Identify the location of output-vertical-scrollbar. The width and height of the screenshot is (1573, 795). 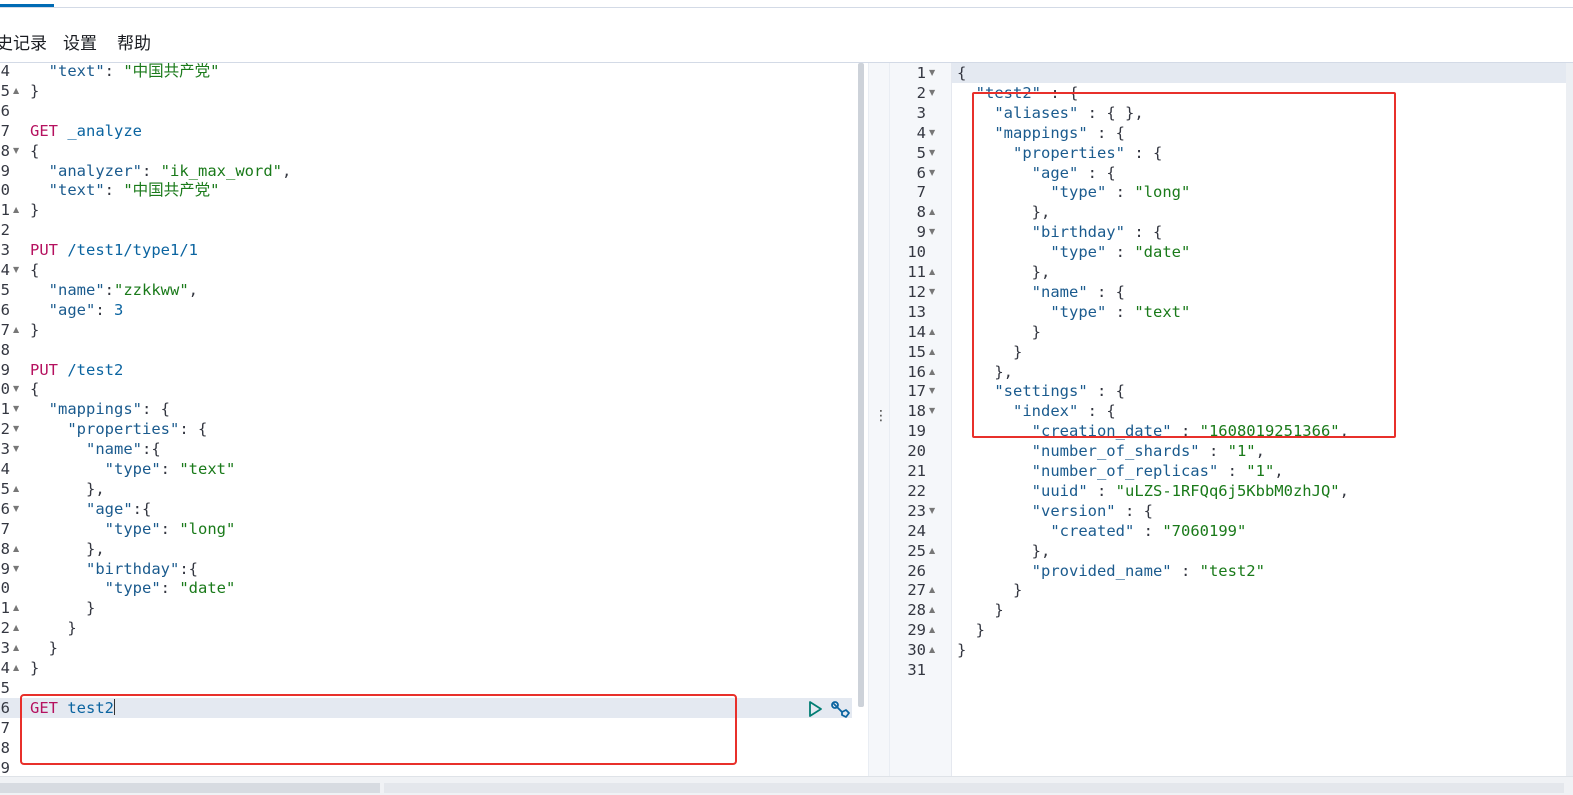
(1569, 419).